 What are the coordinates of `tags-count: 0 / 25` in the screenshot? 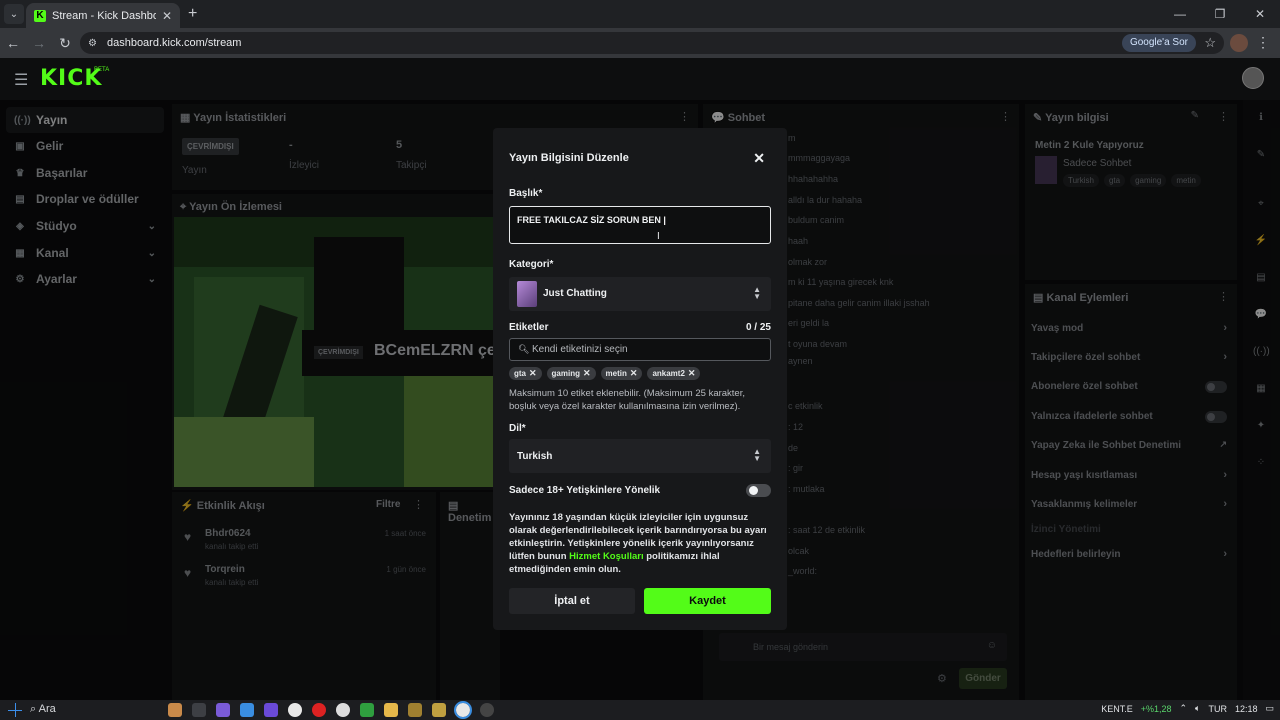 It's located at (758, 327).